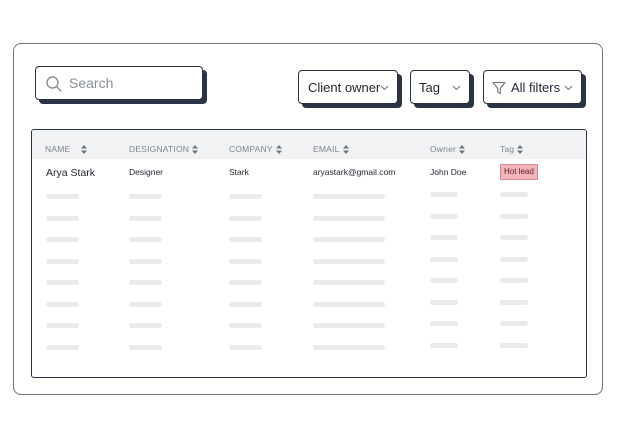  I want to click on column-header-label: DESIGNATION, so click(159, 149).